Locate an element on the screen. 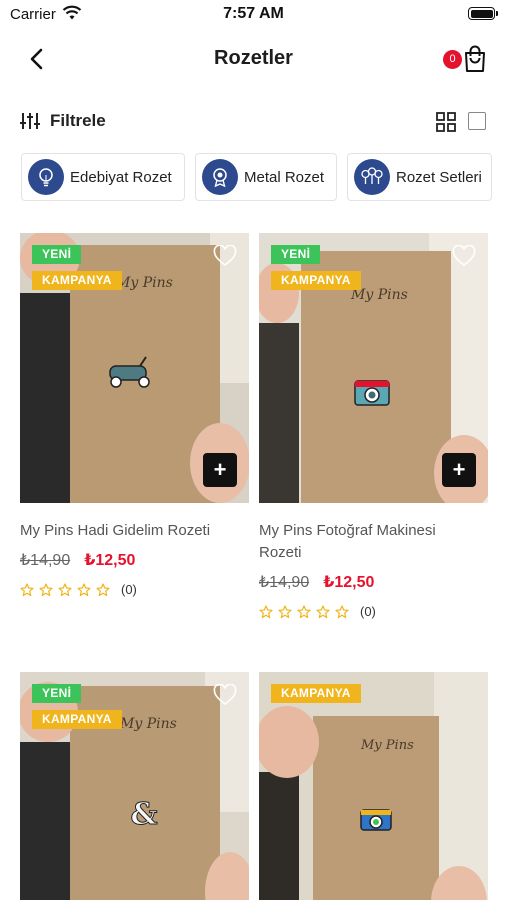  filter-row: Filtrele is located at coordinates (253, 121).